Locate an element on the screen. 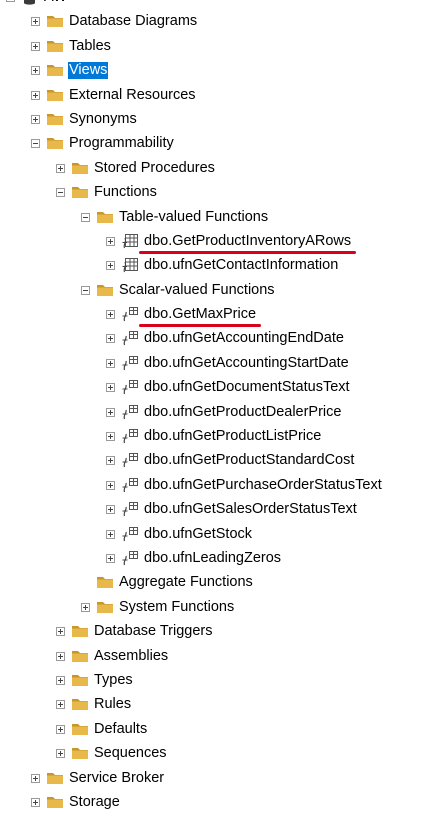  tree-node: dbo.ufnGetStock is located at coordinates (211, 535).